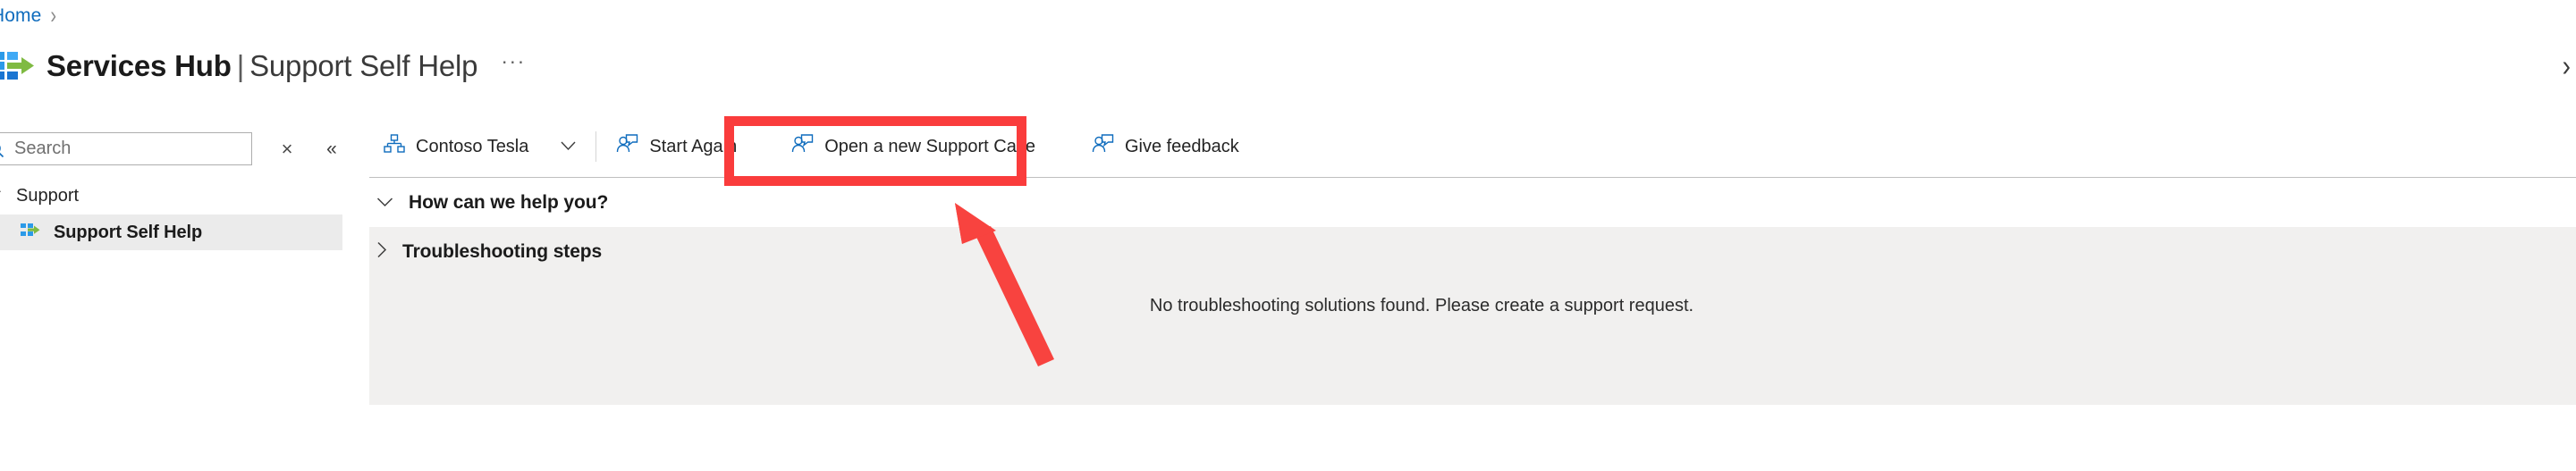 The image size is (2576, 471). I want to click on page-title-app: Services Hub, so click(139, 65).